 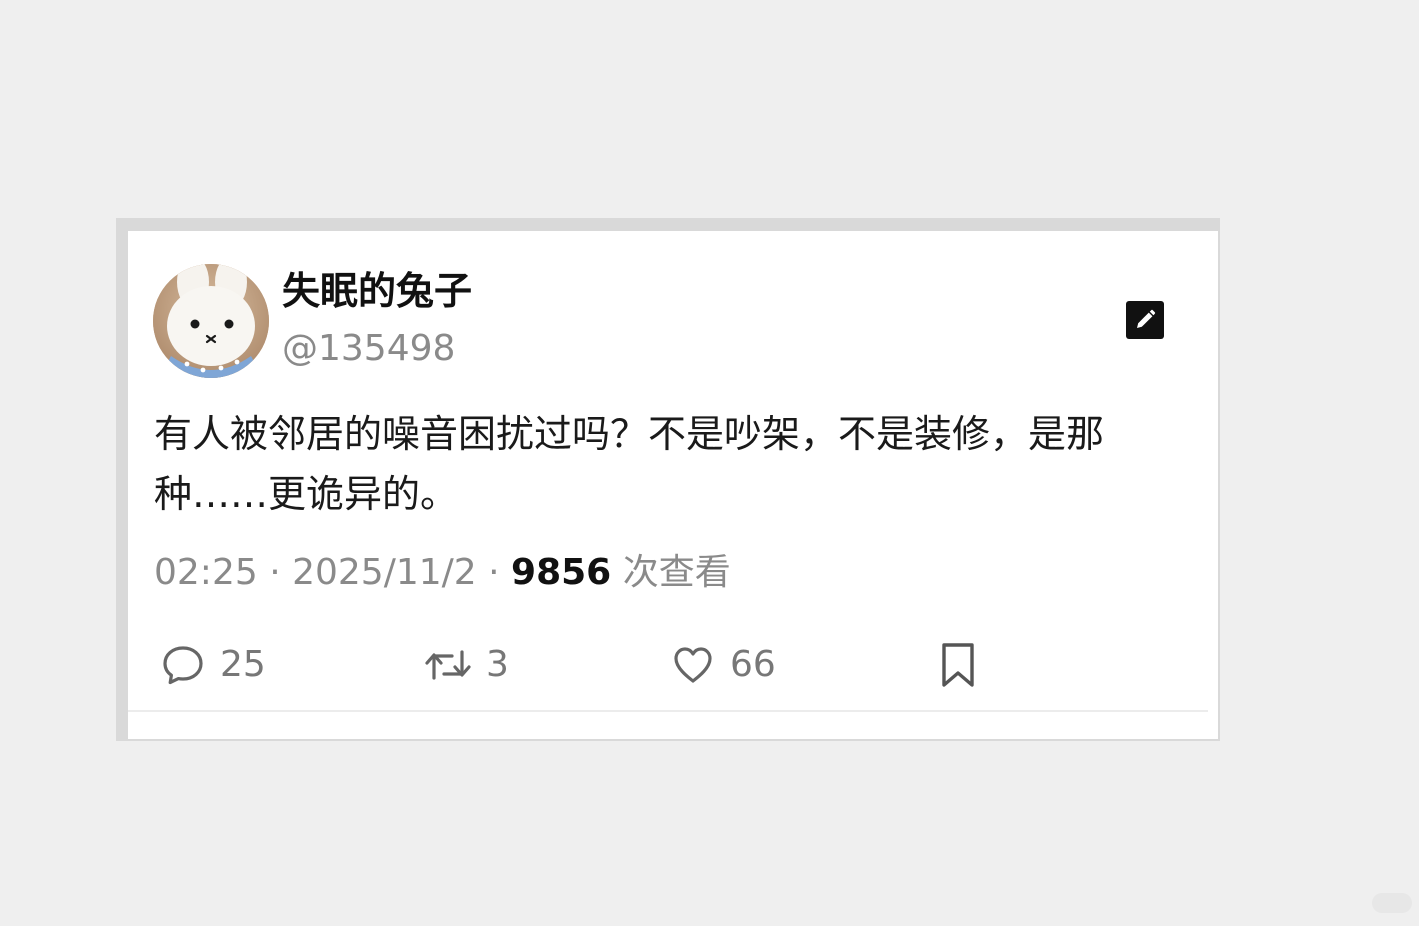 I want to click on post-text: 有人被邻居的噪音困扰过吗？不是吵架，不是装修，是那种……更诡异的。, so click(x=629, y=464).